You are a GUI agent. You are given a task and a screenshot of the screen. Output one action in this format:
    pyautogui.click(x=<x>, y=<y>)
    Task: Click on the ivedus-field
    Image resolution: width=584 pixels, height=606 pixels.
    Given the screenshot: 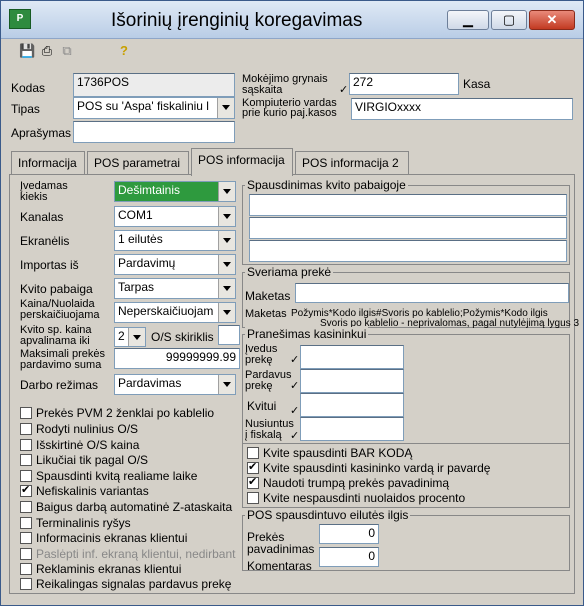 What is the action you would take?
    pyautogui.click(x=352, y=357)
    